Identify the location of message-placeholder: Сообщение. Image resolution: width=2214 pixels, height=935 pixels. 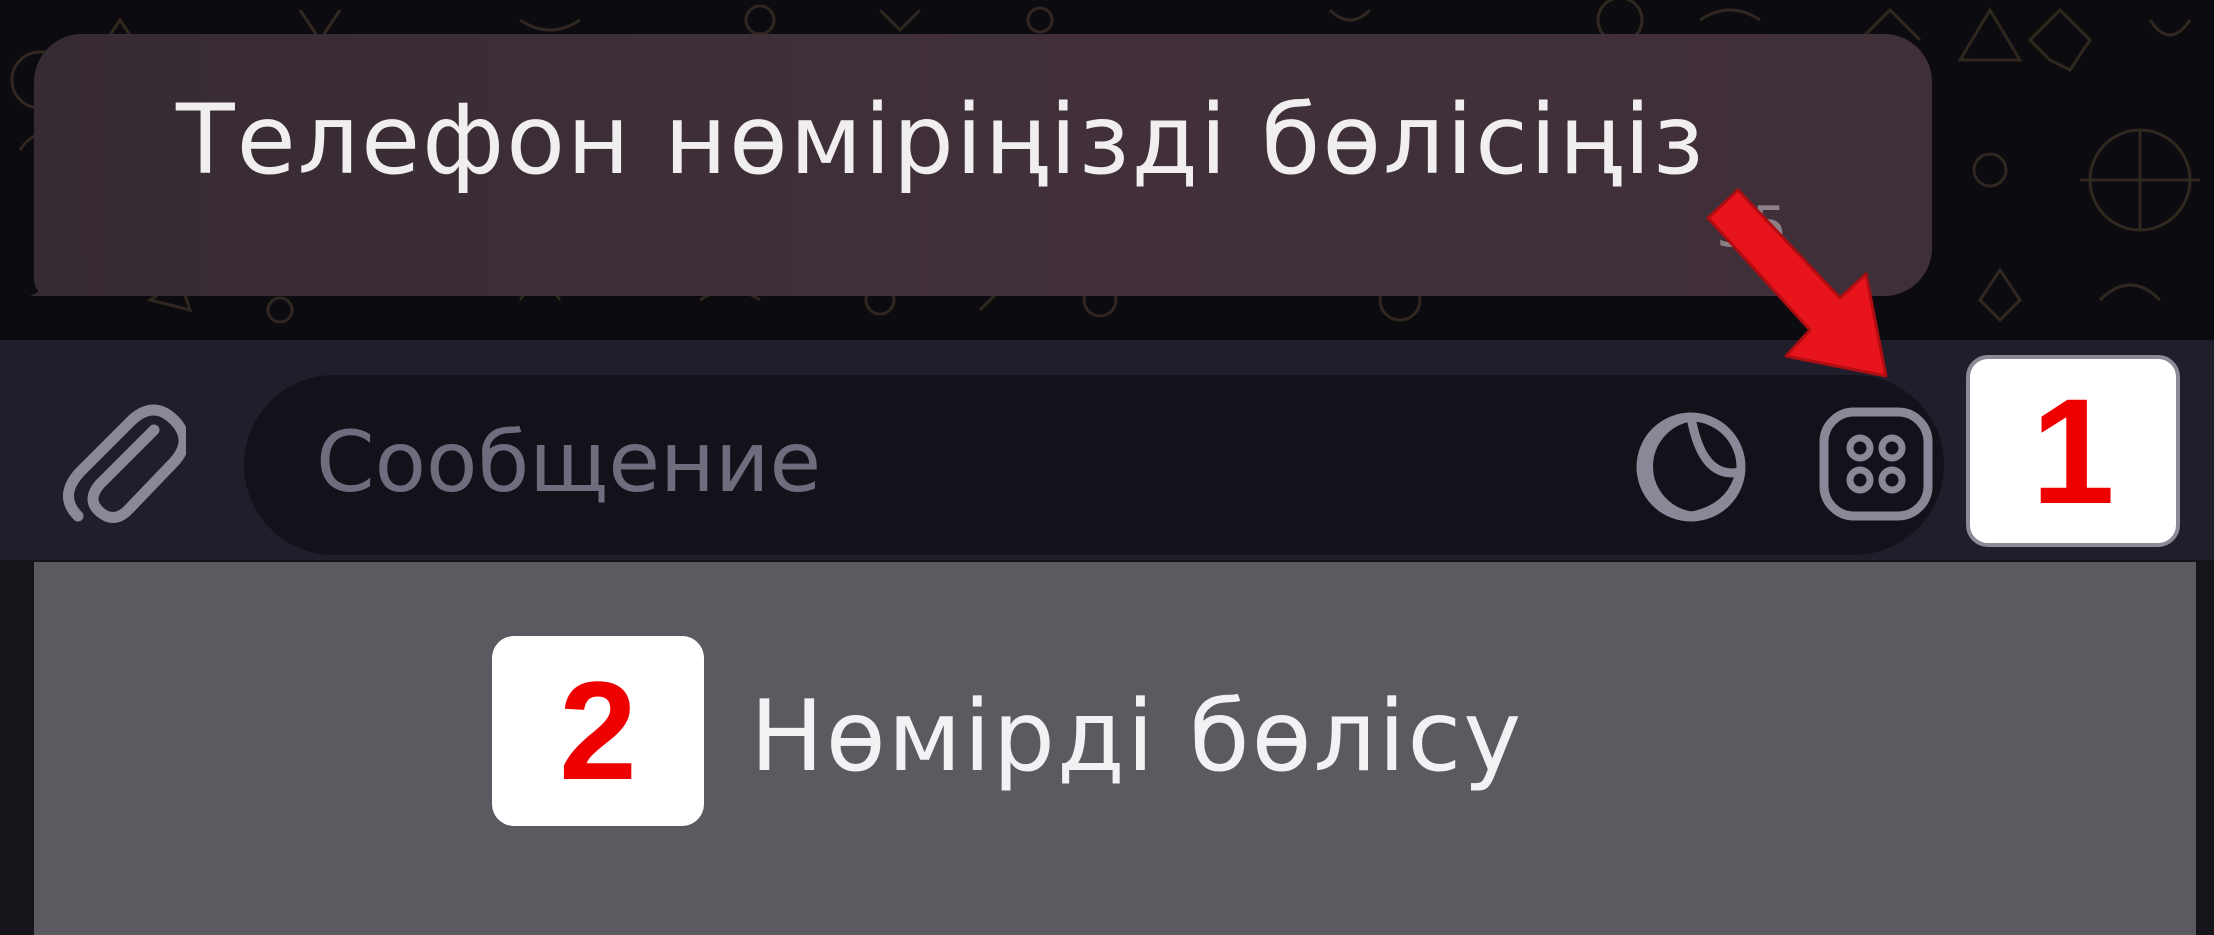
(569, 462).